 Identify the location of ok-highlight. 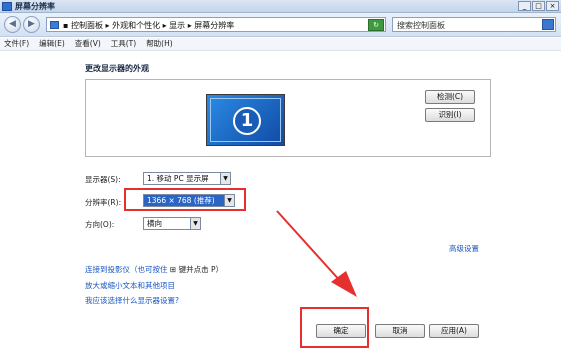
(334, 327).